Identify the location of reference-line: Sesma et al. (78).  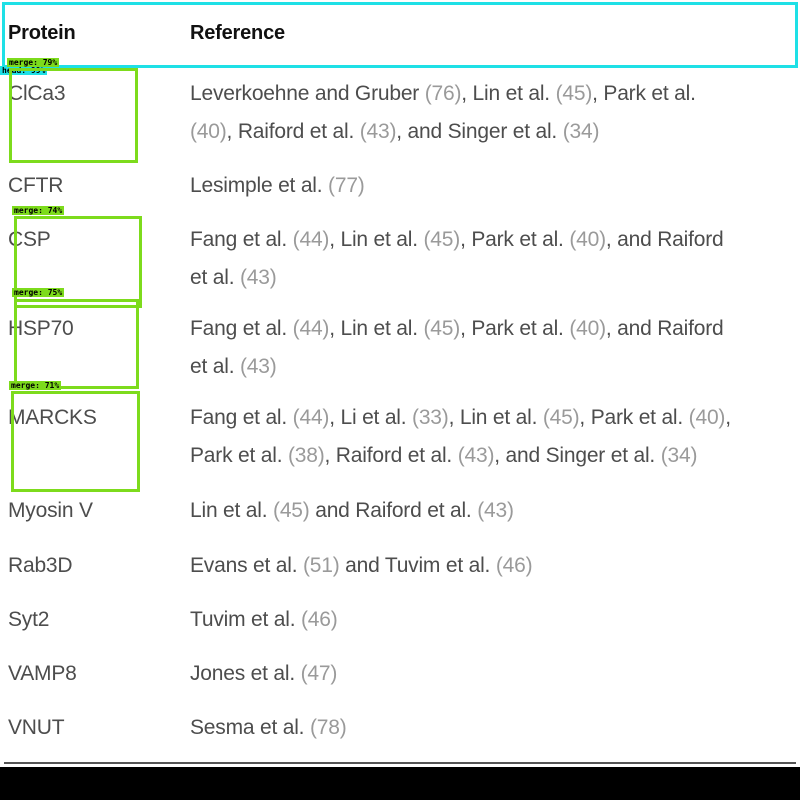
(268, 728).